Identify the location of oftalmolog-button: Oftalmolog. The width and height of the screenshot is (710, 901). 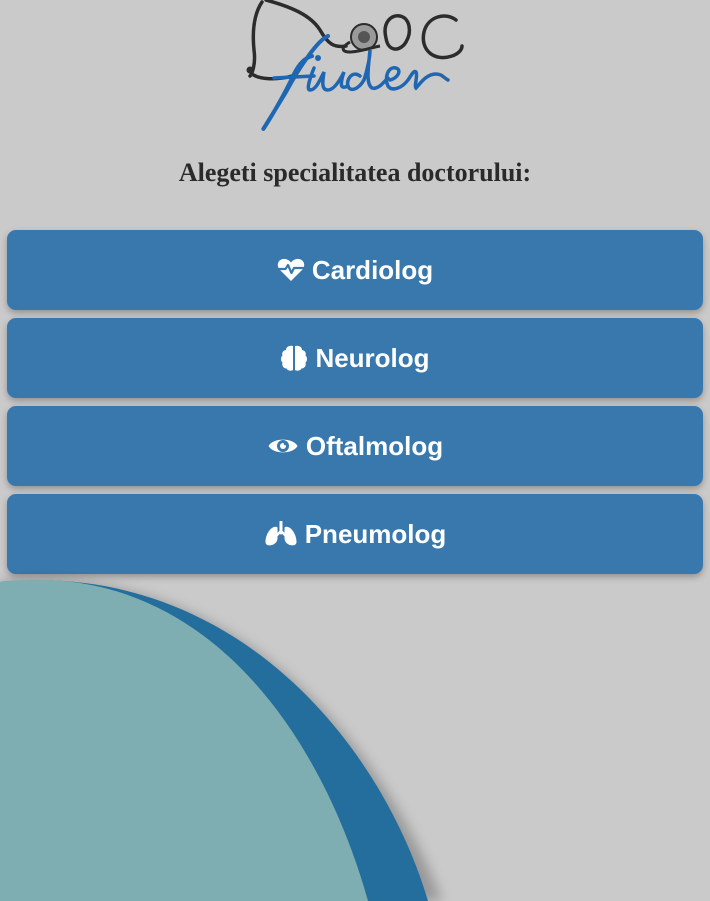
(355, 446).